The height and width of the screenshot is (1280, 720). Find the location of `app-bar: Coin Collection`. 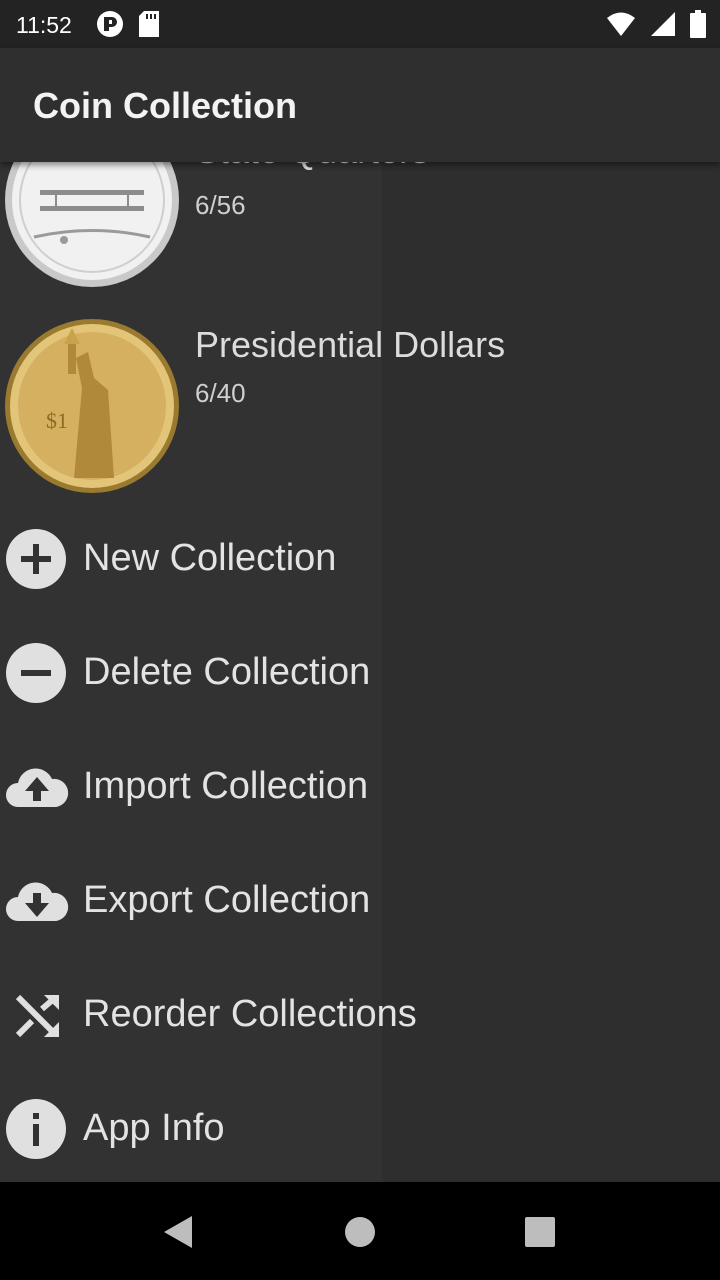

app-bar: Coin Collection is located at coordinates (360, 105).